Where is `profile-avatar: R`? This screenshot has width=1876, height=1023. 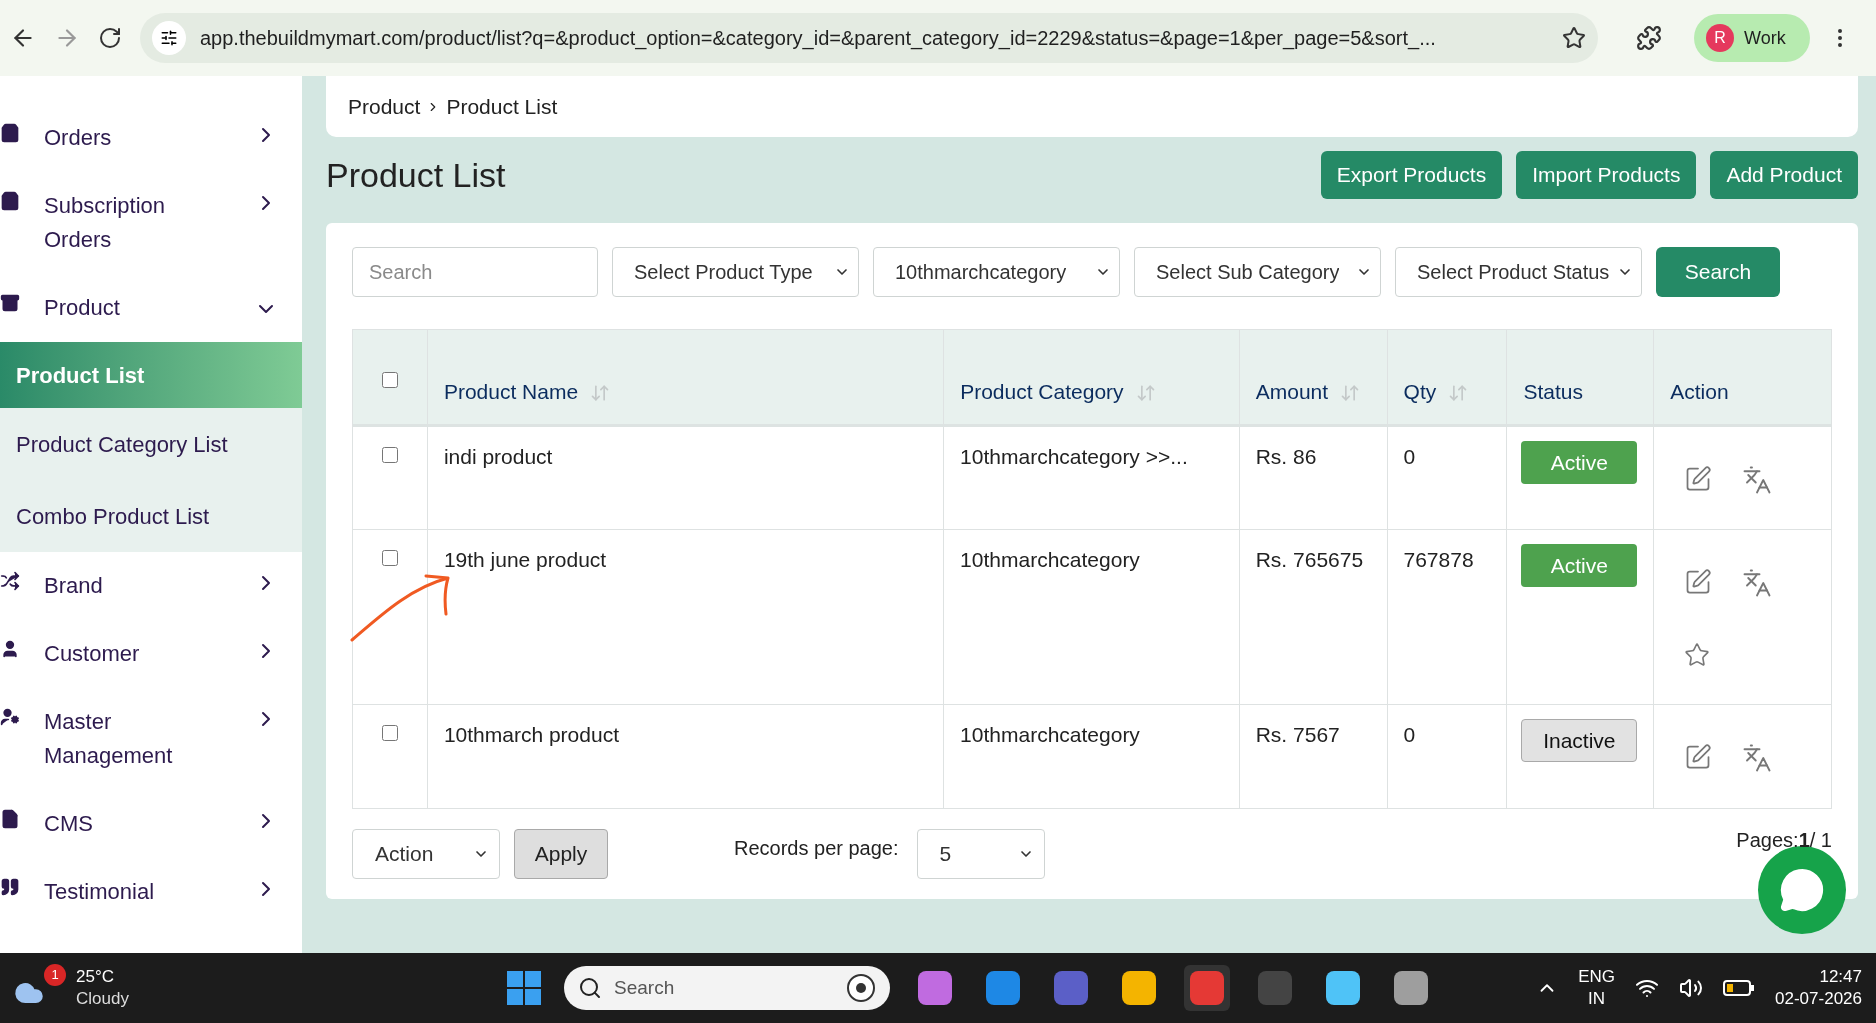
profile-avatar: R is located at coordinates (1720, 38).